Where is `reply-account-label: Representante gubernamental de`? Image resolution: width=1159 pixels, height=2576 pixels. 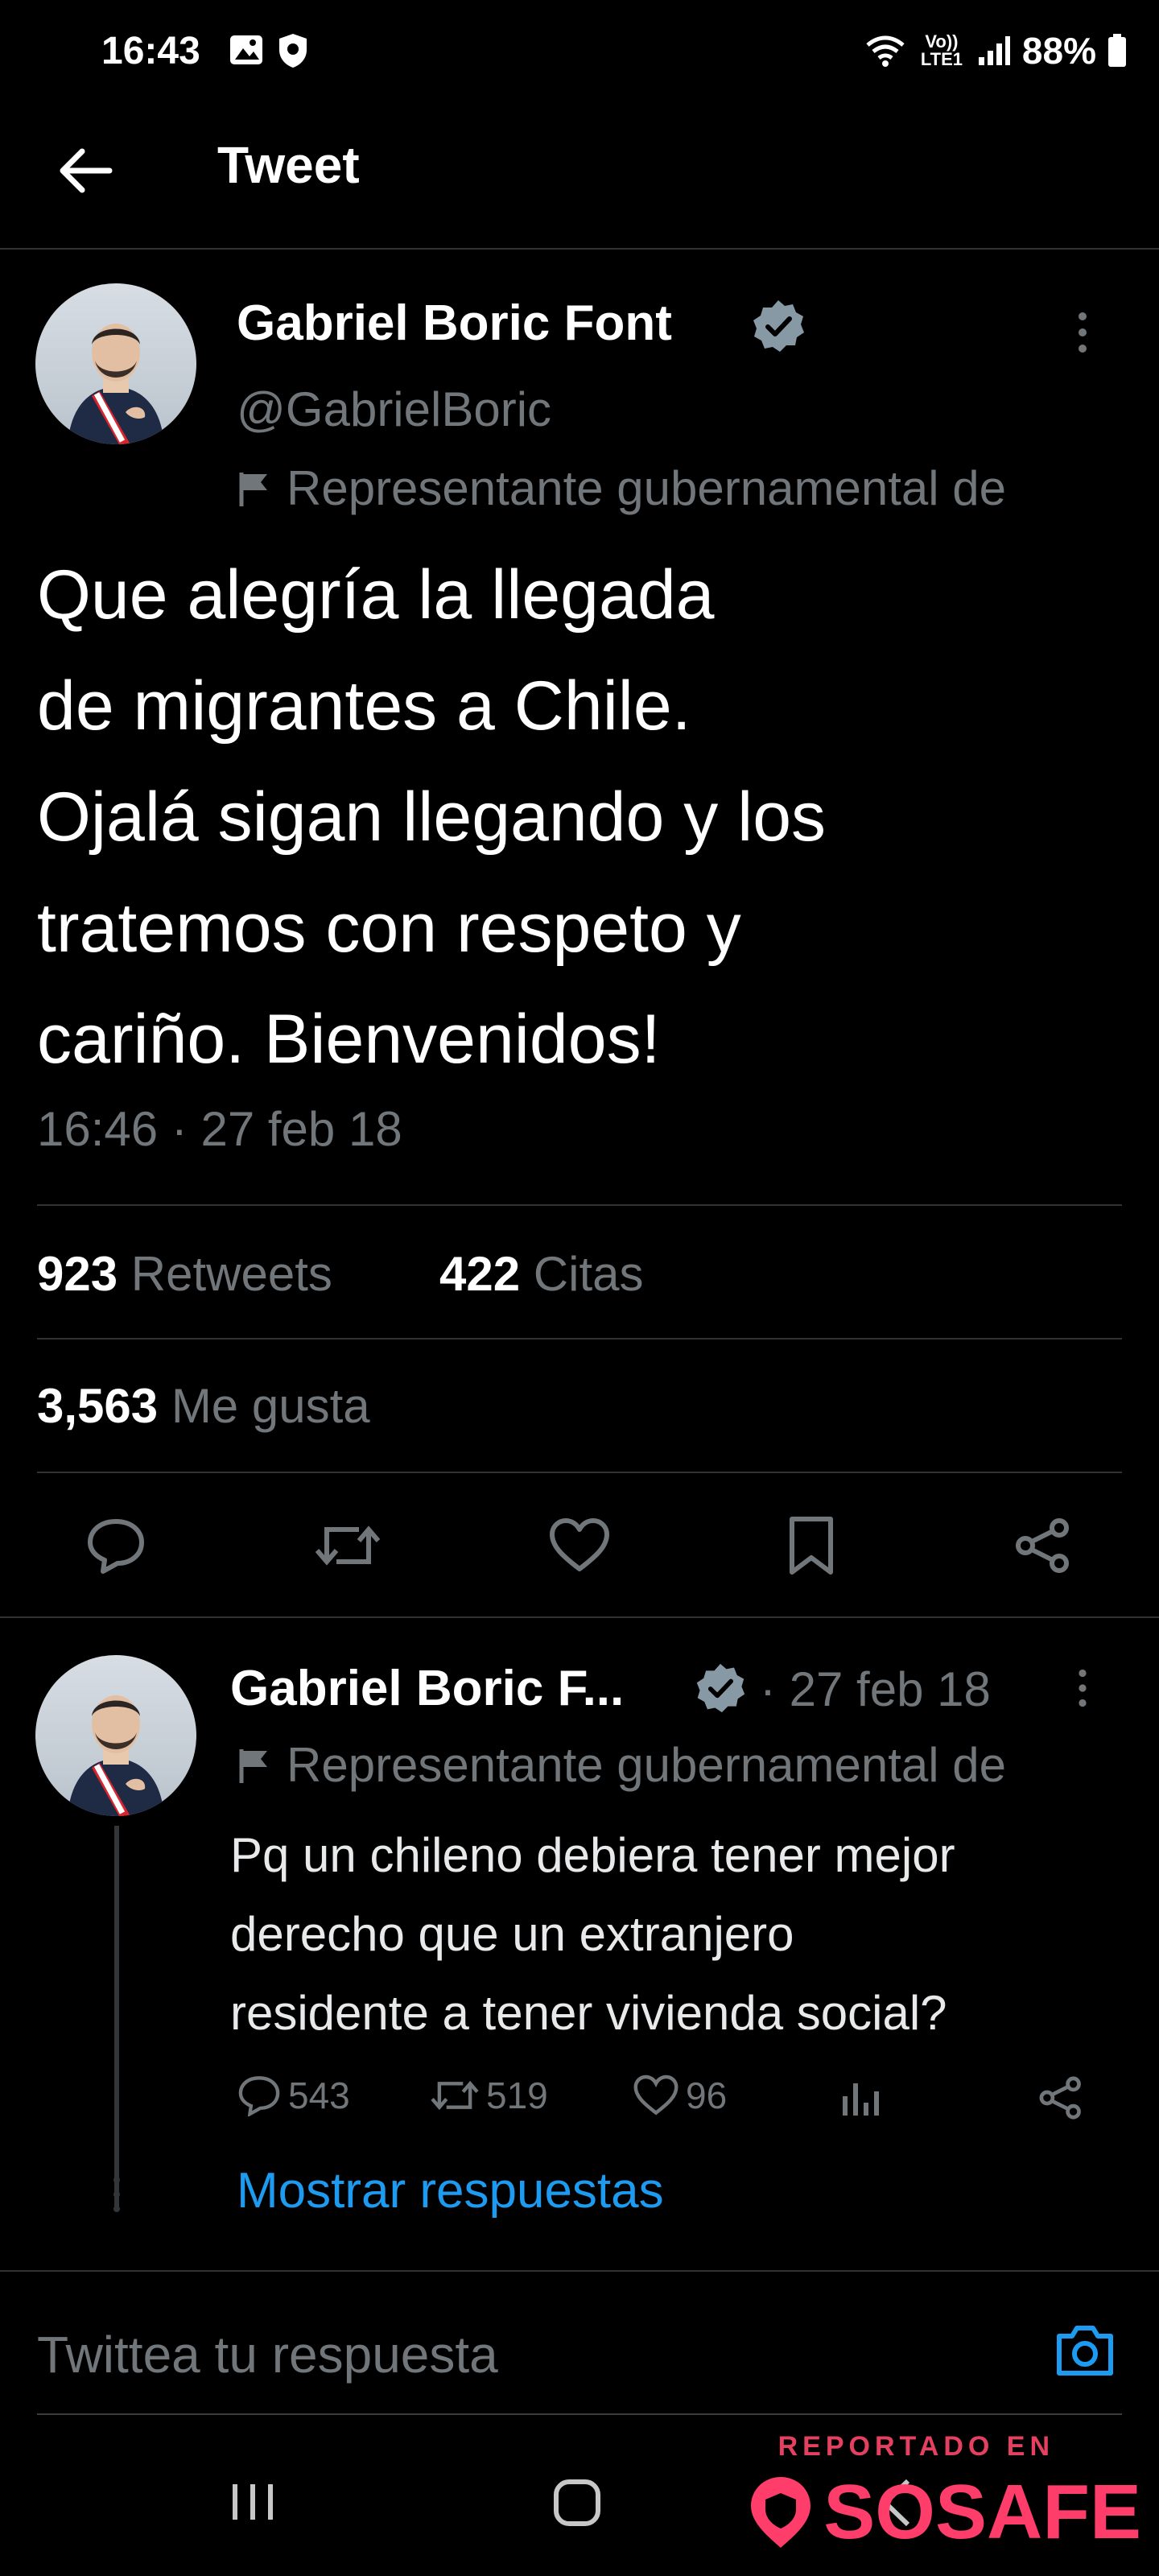 reply-account-label: Representante gubernamental de is located at coordinates (621, 1765).